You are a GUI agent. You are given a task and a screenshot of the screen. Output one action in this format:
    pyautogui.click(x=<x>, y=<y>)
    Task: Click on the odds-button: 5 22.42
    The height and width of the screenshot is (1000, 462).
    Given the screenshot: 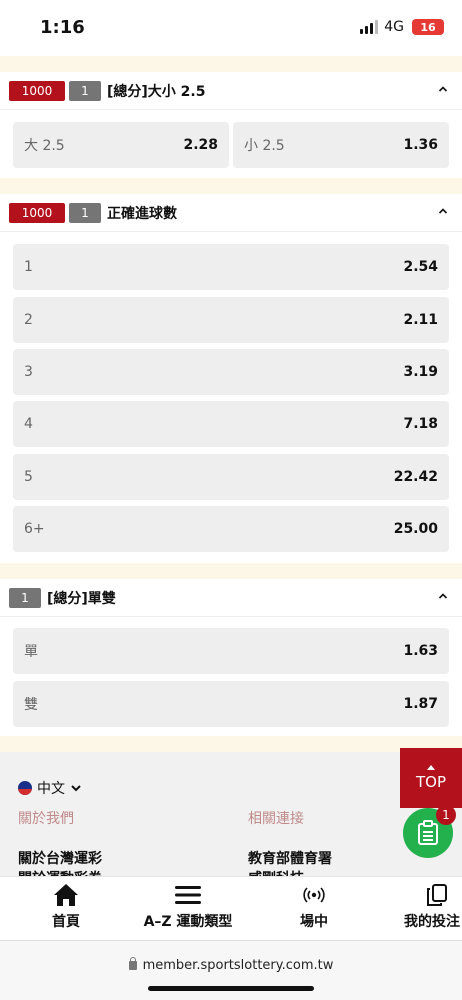 What is the action you would take?
    pyautogui.click(x=231, y=477)
    